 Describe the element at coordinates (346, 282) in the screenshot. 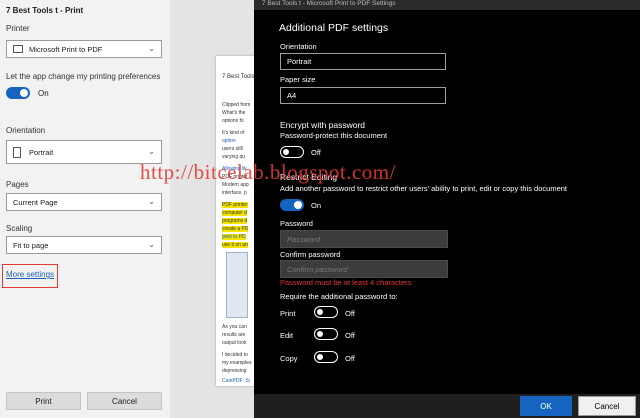

I see `password-error: Password must be at least 4 characters` at that location.